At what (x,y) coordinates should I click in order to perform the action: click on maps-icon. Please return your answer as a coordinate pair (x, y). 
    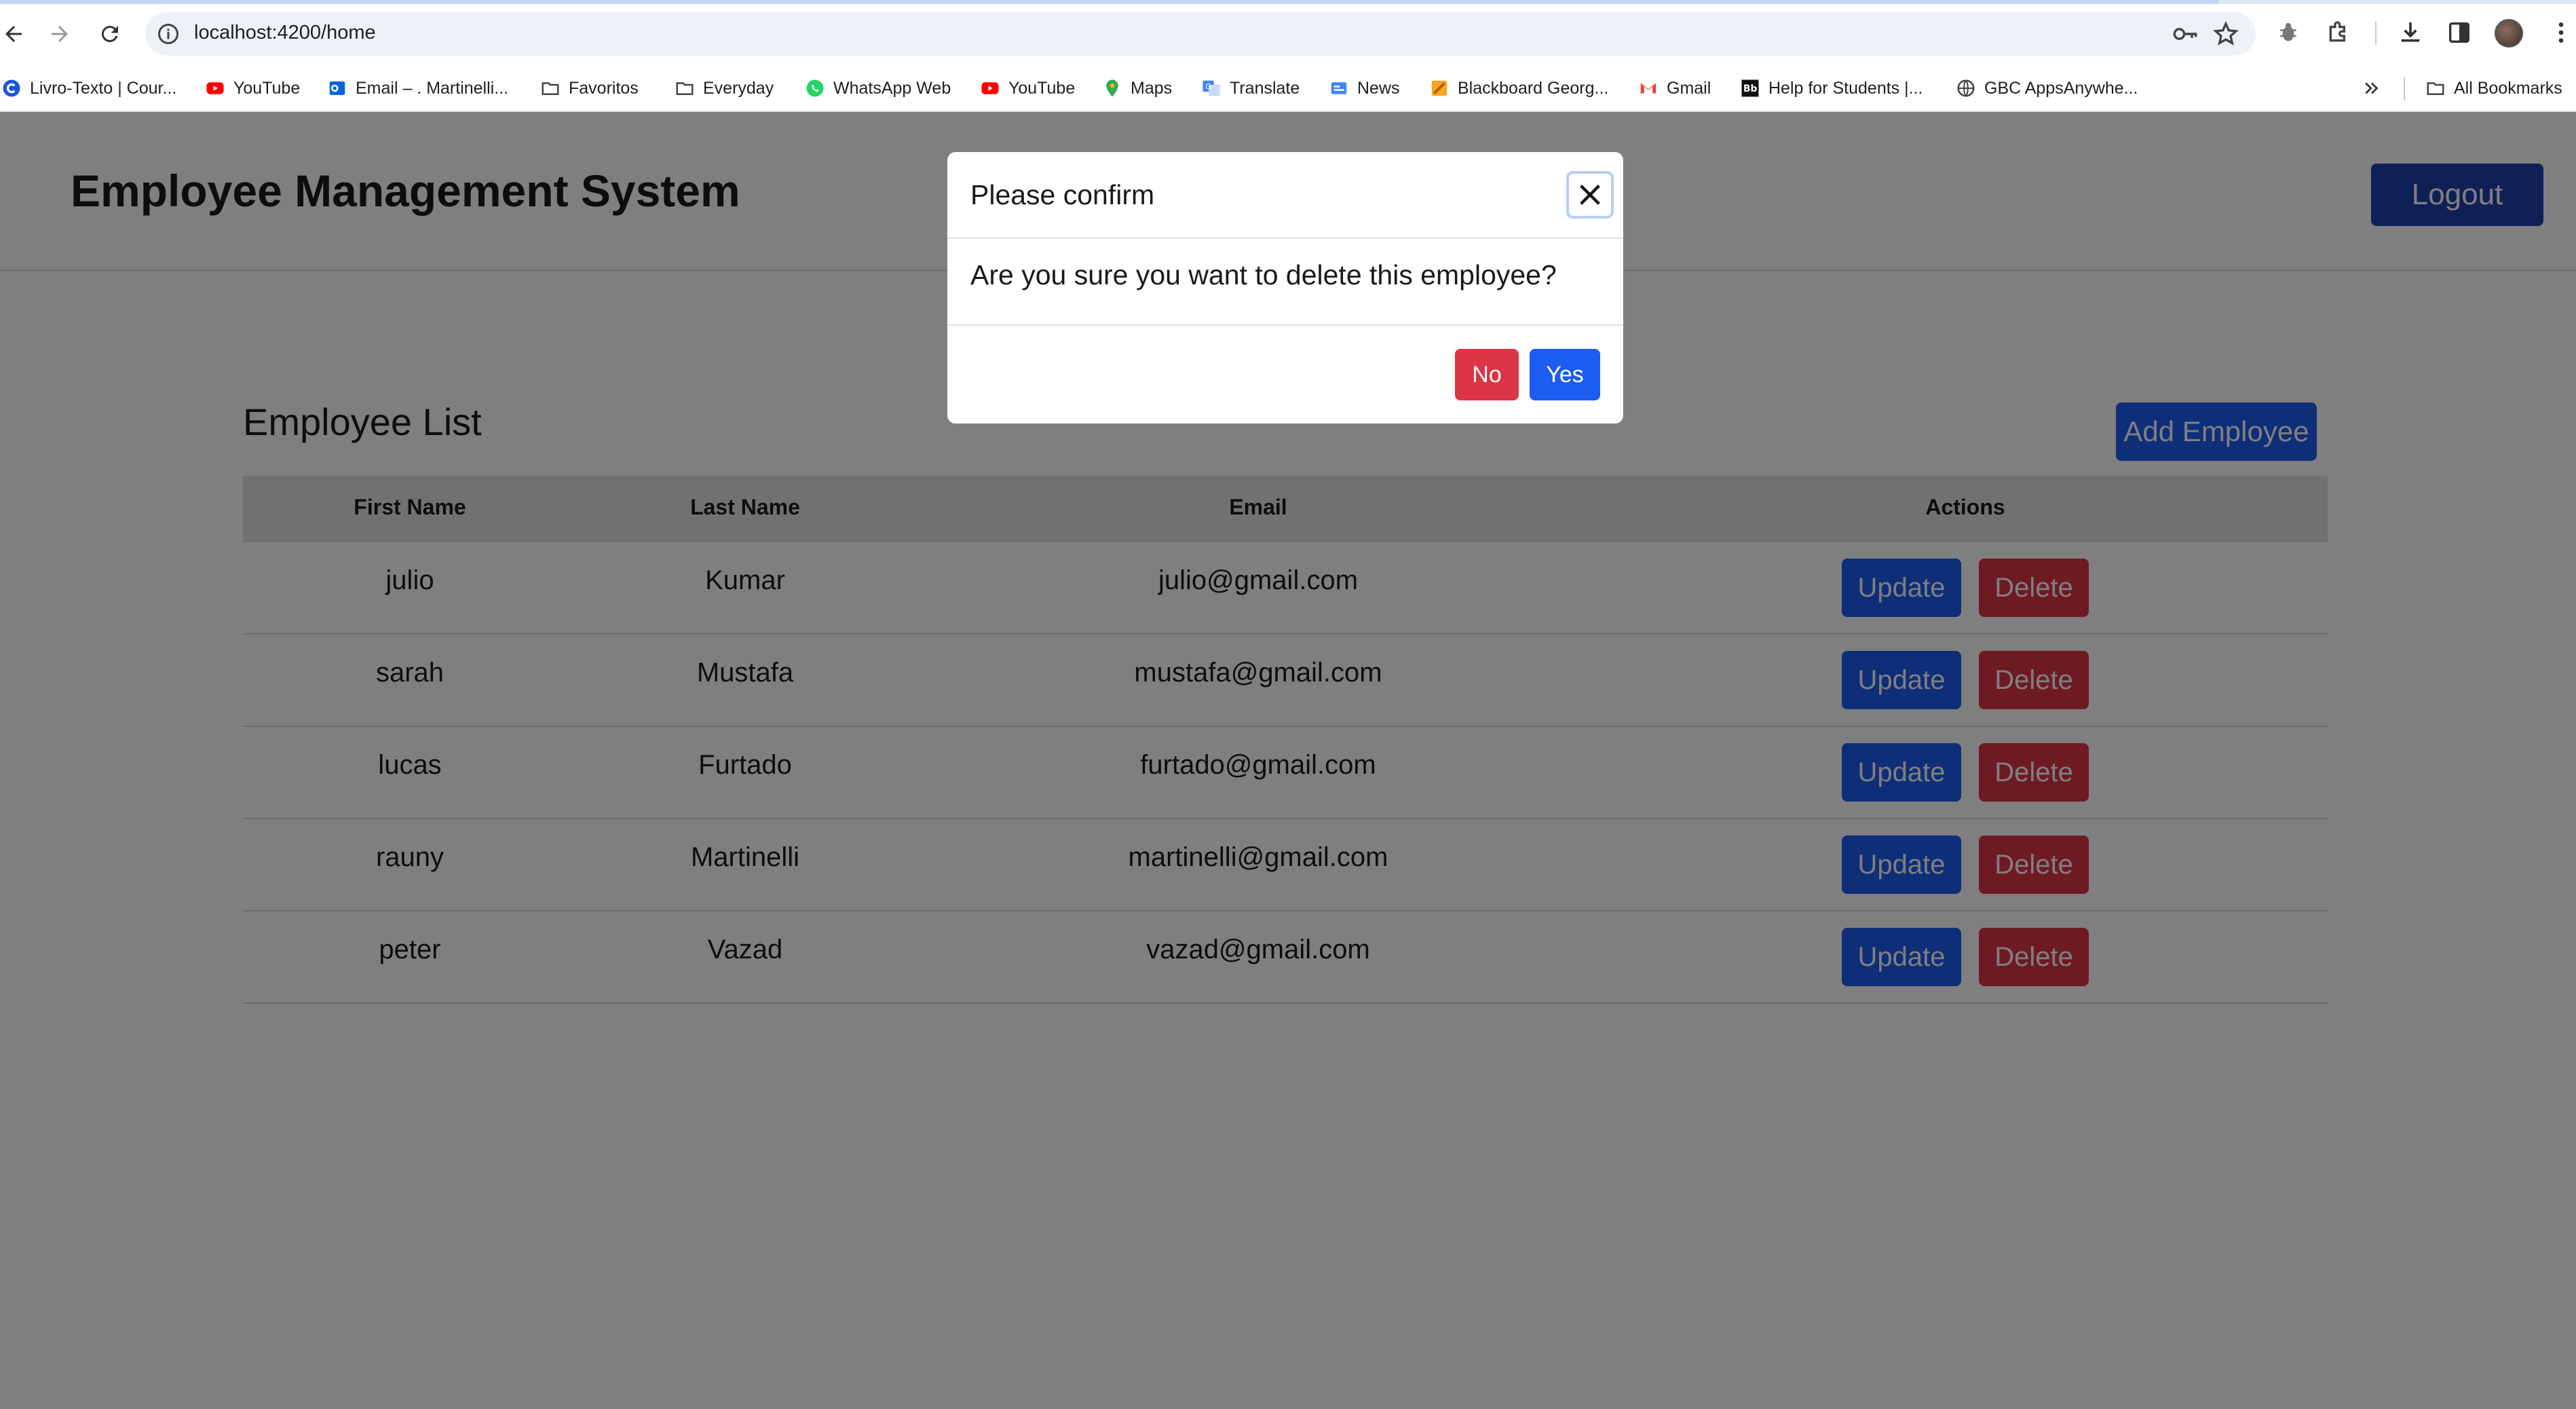
    Looking at the image, I should click on (1112, 88).